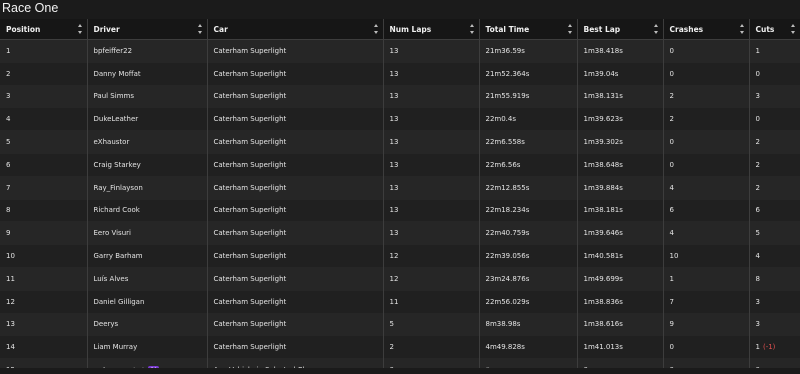 This screenshot has width=800, height=374. I want to click on cell-num-laps-value: 5, so click(391, 324).